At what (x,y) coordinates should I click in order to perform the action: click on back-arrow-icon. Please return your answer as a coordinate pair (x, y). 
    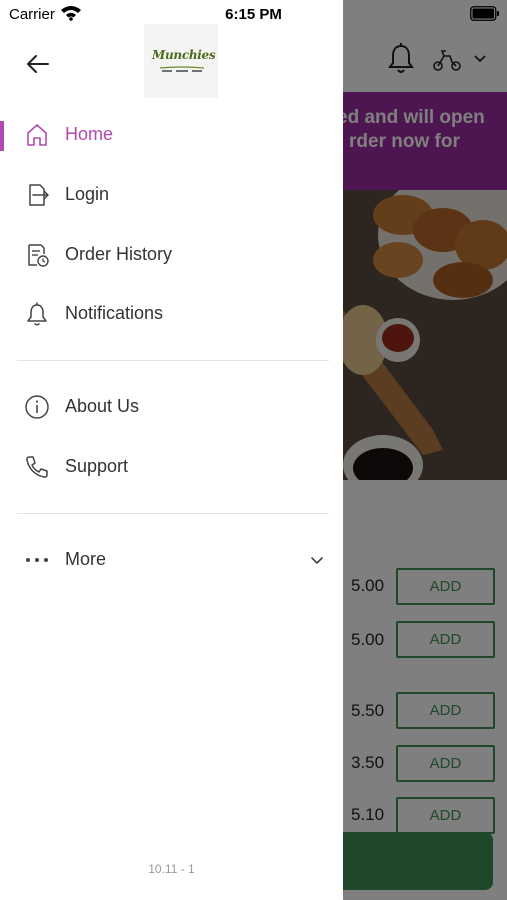
    Looking at the image, I should click on (38, 64).